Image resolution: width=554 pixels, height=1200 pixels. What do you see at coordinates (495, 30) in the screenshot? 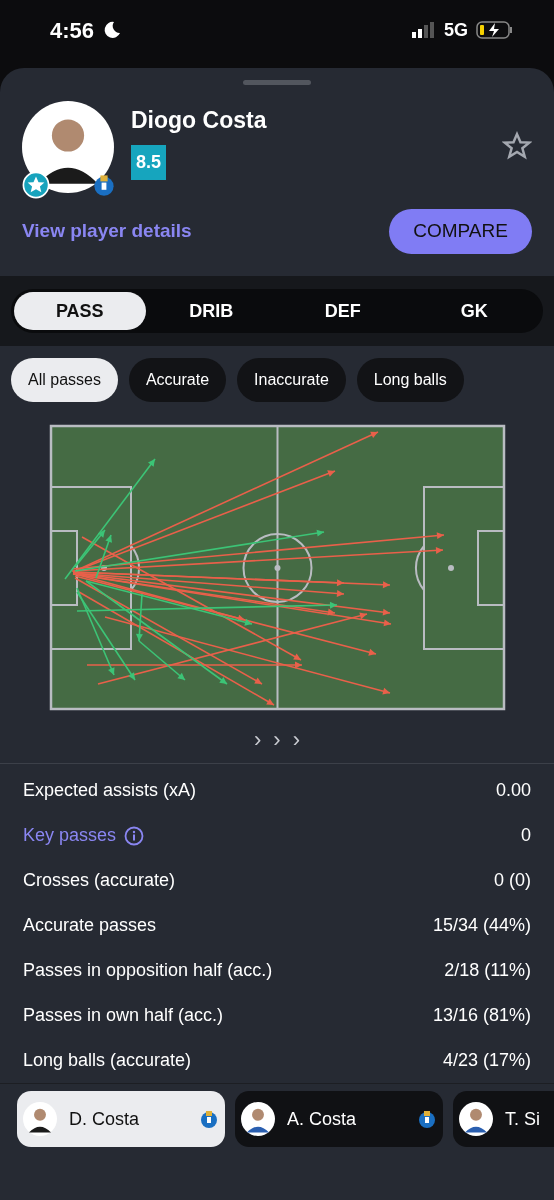
I see `battery-icon` at bounding box center [495, 30].